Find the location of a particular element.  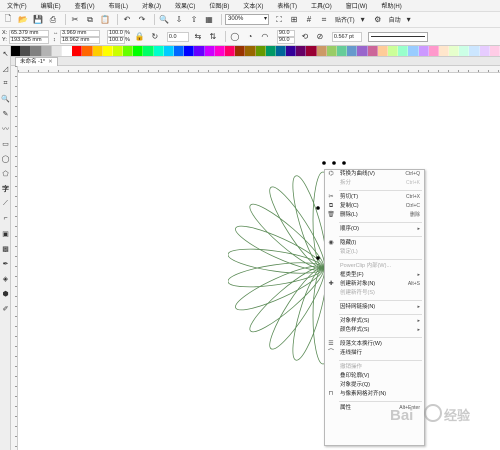

context-menu-item: 对象样式(S) ▸ is located at coordinates (374, 321).